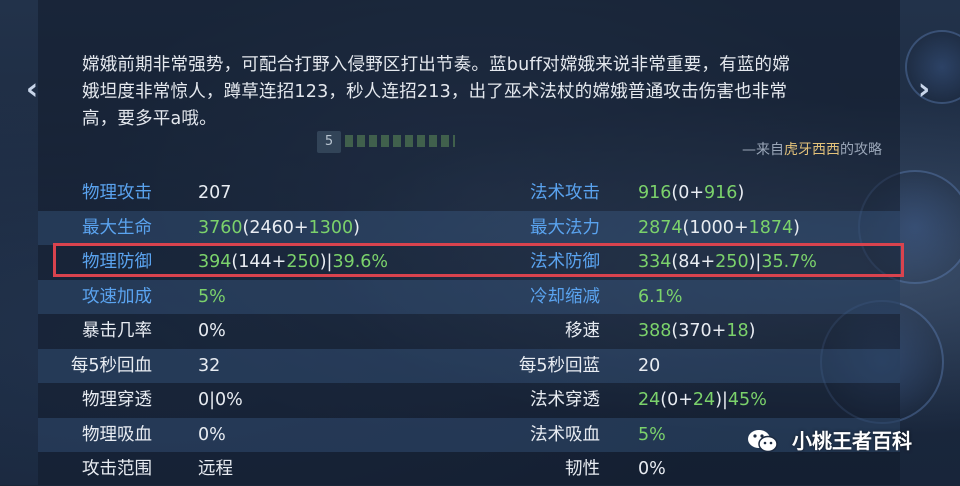  Describe the element at coordinates (469, 296) in the screenshot. I see `stat-row: 攻速加成 5% 冷却缩减 6.1%` at that location.